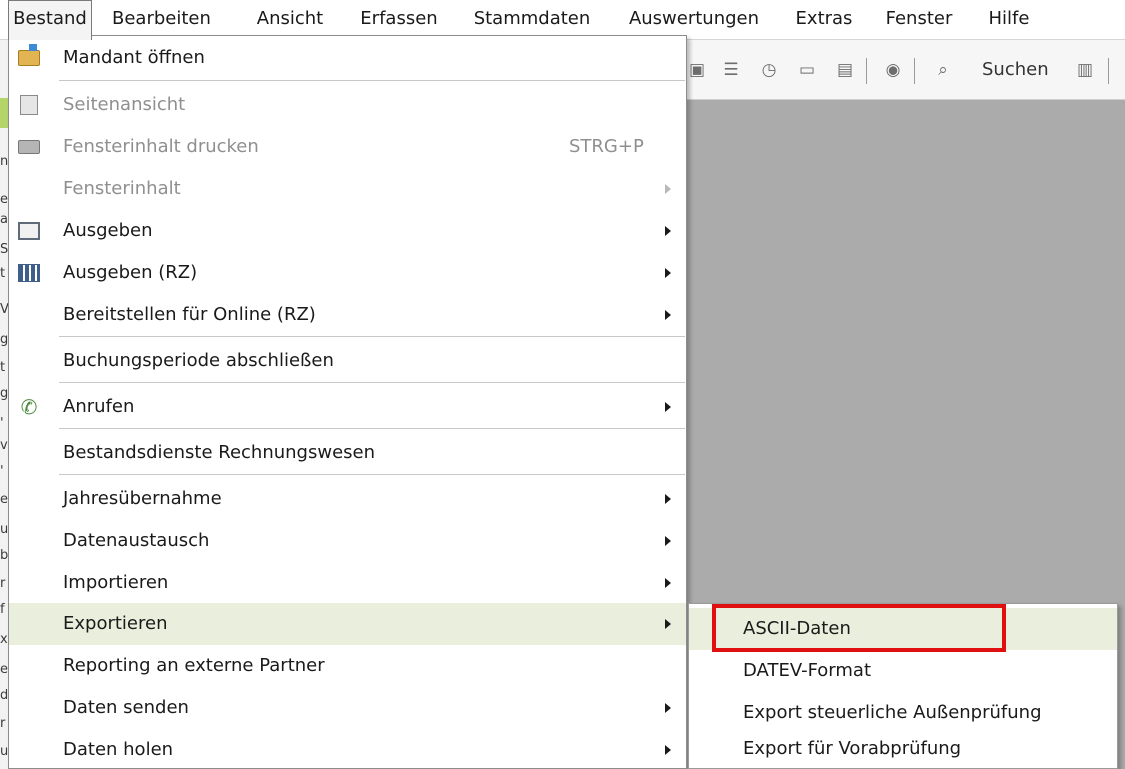  What do you see at coordinates (161, 20) in the screenshot?
I see `menu-bearbeiten: Bearbeiten` at bounding box center [161, 20].